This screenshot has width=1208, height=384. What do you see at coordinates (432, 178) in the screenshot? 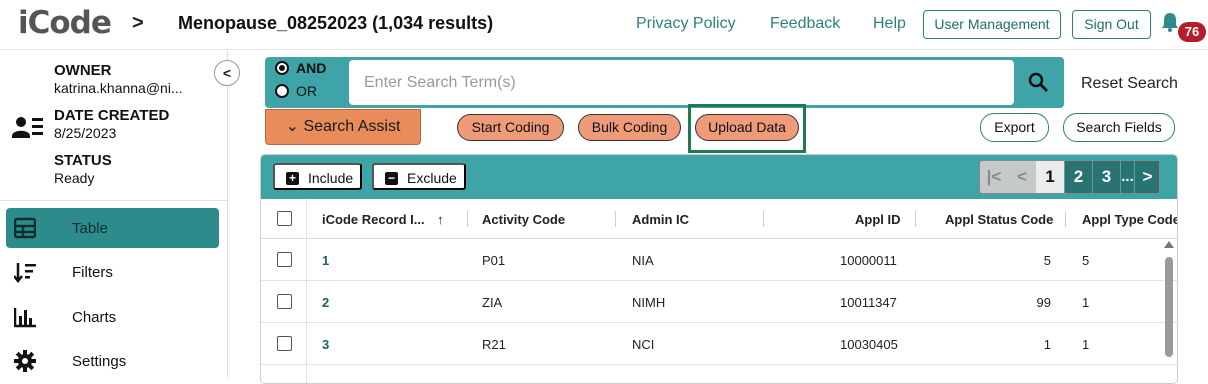
I see `exclude-label: Exclude` at bounding box center [432, 178].